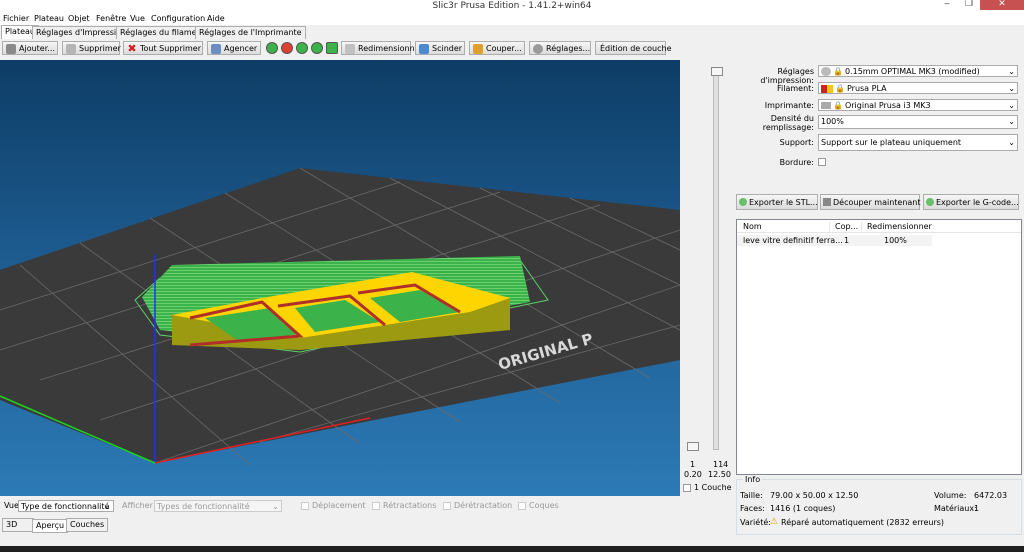 This screenshot has height=552, width=1024. Describe the element at coordinates (743, 202) in the screenshot. I see `export-icon` at that location.